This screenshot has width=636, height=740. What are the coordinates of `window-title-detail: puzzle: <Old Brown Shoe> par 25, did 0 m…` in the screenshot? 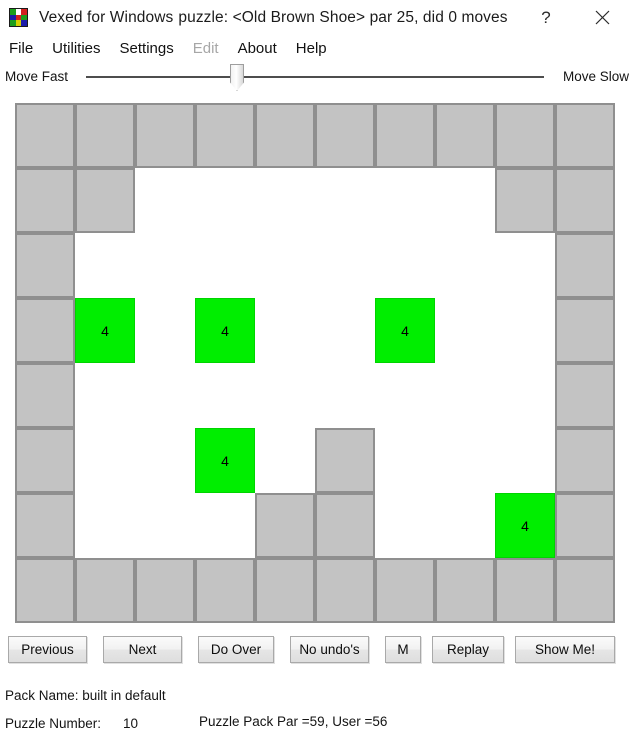 It's located at (343, 17).